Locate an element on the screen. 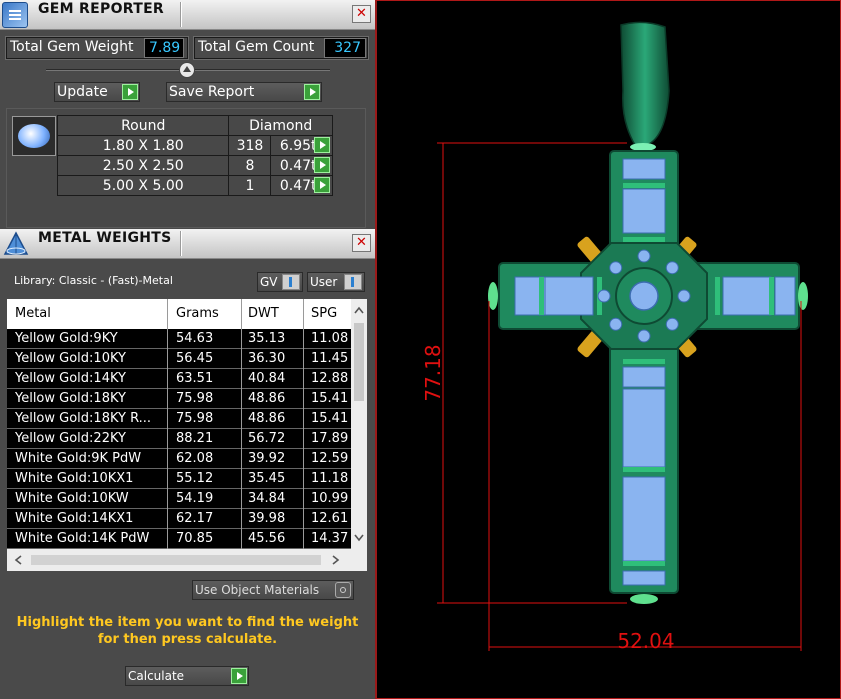 This screenshot has height=699, width=841. total-count-label: Total Gem Count is located at coordinates (256, 47).